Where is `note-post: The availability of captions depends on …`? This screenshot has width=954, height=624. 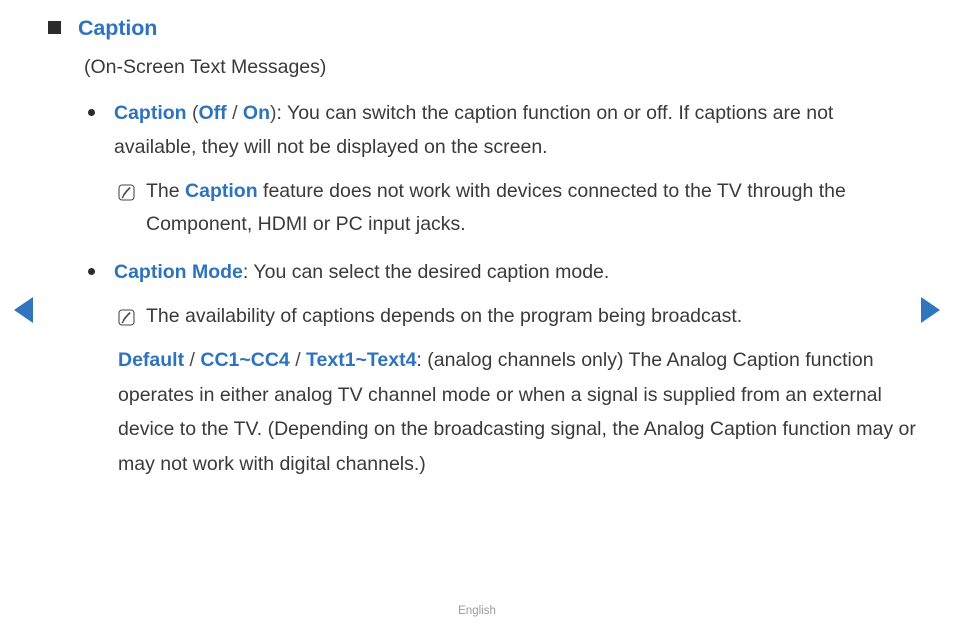
note-post: The availability of captions depends on … is located at coordinates (444, 316).